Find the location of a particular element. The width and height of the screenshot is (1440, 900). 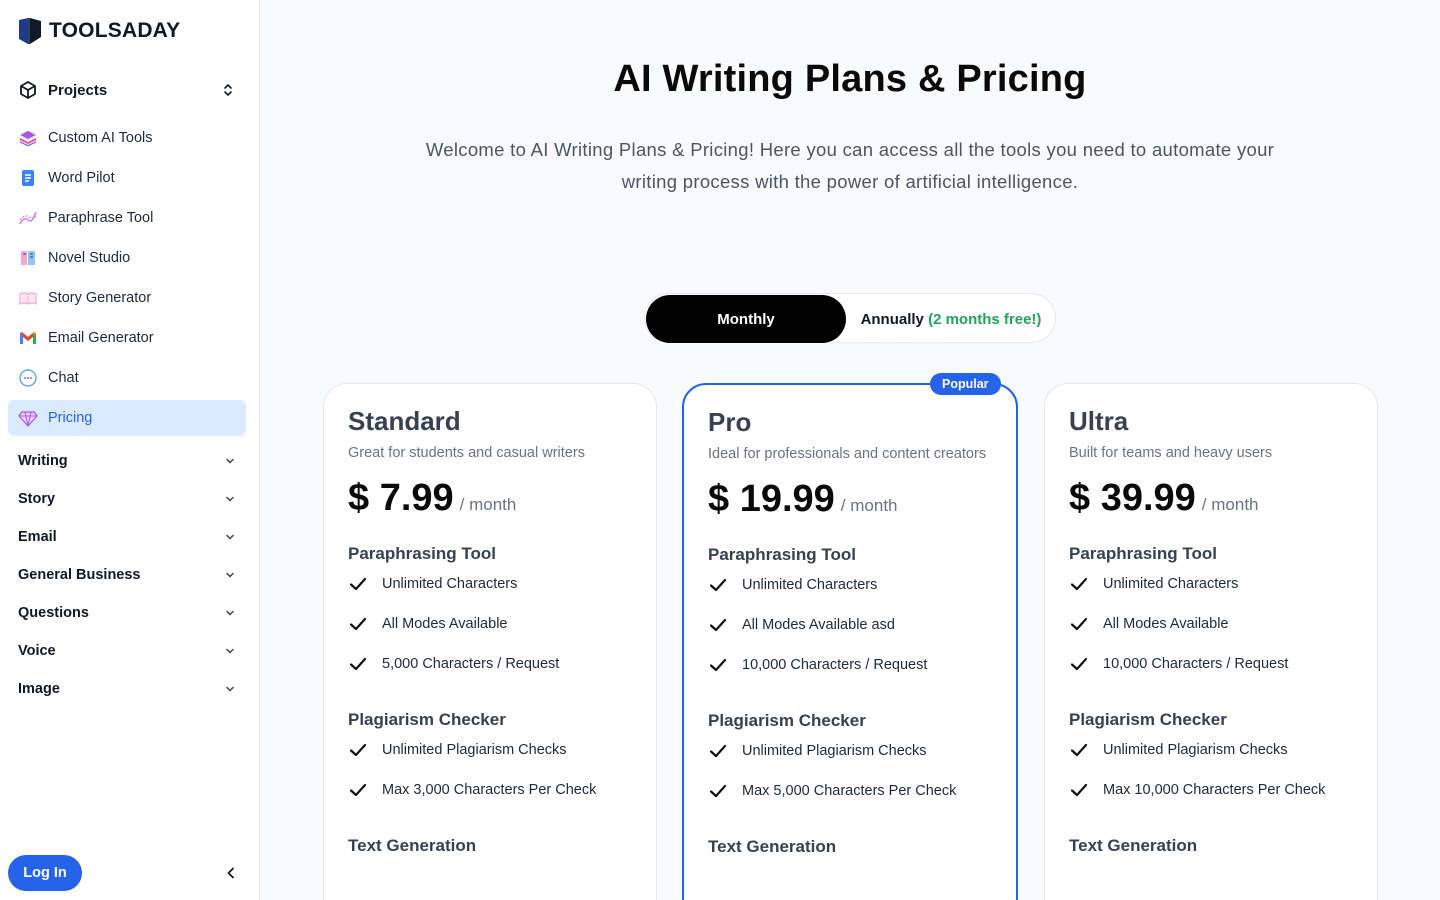

sidebar-item-label: Novel Studio is located at coordinates (89, 258).